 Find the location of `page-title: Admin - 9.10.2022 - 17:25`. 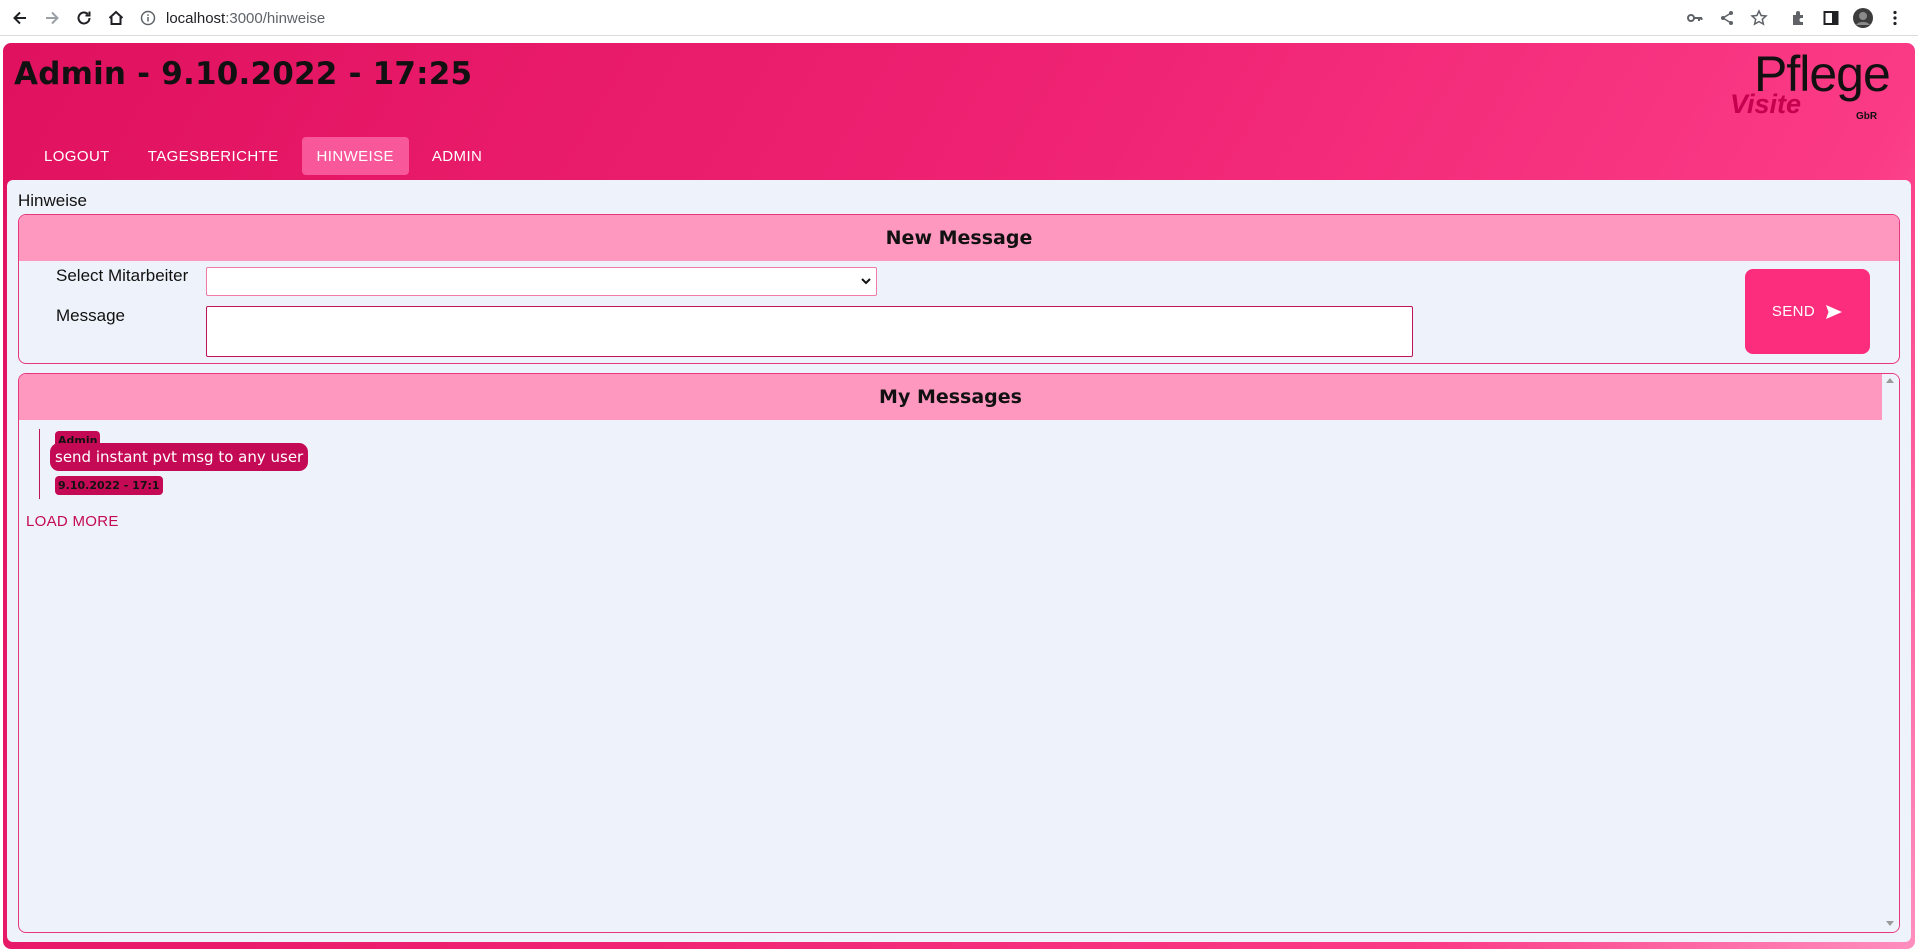

page-title: Admin - 9.10.2022 - 17:25 is located at coordinates (243, 74).